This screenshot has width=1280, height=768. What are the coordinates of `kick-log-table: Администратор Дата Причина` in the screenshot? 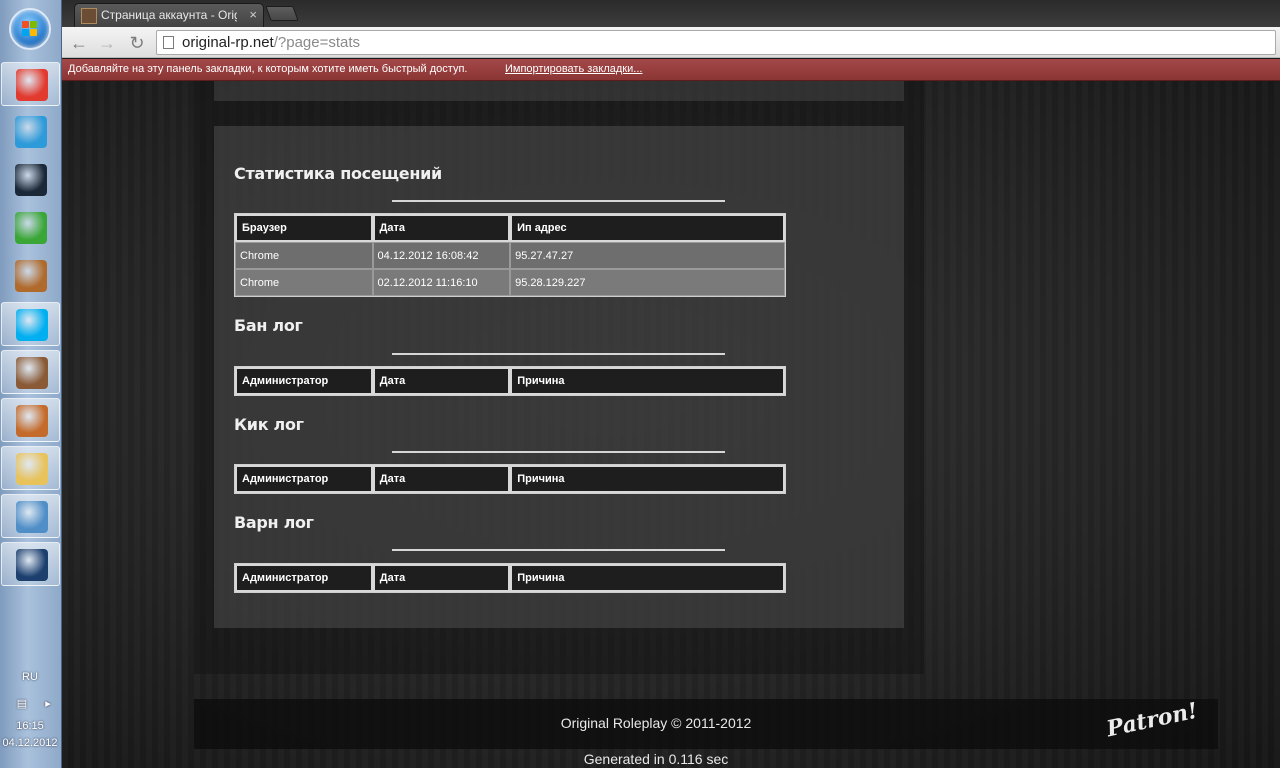 It's located at (510, 479).